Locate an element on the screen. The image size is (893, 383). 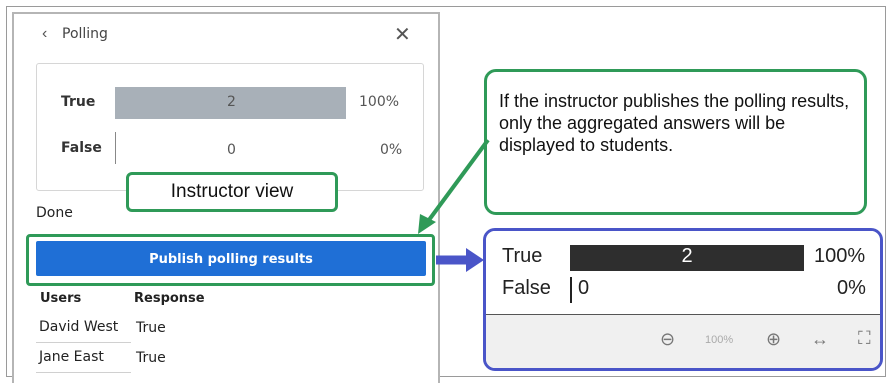
student-toolbar: ⊖ 100% ⊕ ↔ ⛶ is located at coordinates (683, 341).